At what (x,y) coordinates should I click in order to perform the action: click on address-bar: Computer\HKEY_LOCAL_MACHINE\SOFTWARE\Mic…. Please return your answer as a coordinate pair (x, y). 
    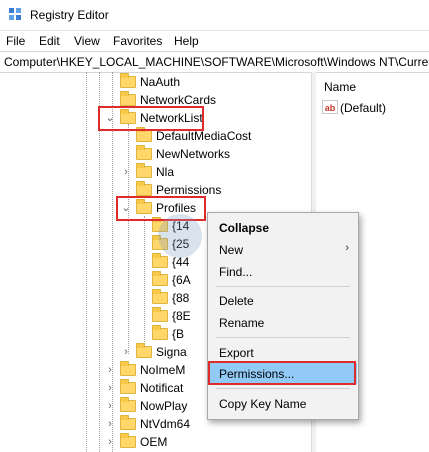
    Looking at the image, I should click on (214, 62).